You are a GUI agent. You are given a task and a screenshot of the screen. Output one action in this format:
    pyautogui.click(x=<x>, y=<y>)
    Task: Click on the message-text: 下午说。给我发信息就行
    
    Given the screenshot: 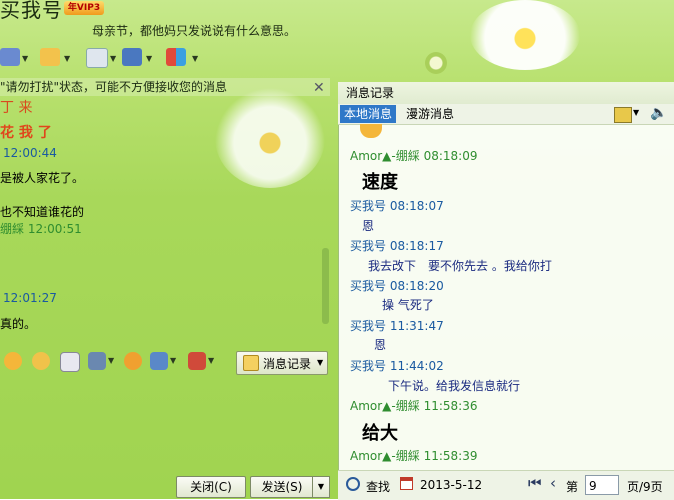 What is the action you would take?
    pyautogui.click(x=454, y=386)
    